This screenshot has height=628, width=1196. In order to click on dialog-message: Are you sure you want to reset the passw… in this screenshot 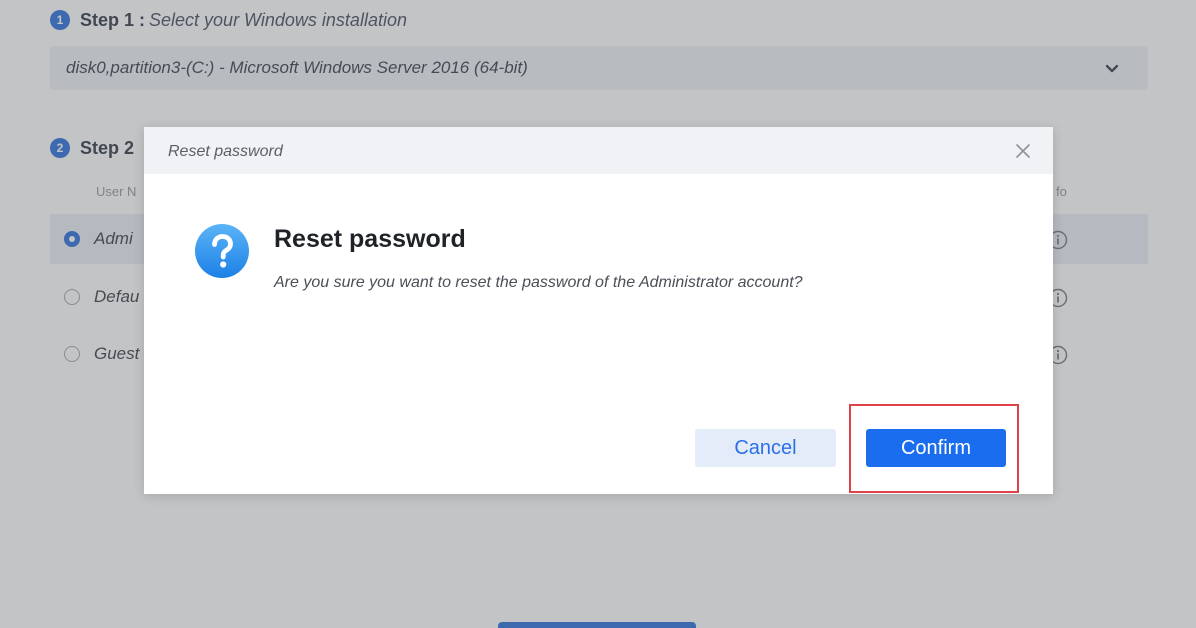, I will do `click(538, 282)`.